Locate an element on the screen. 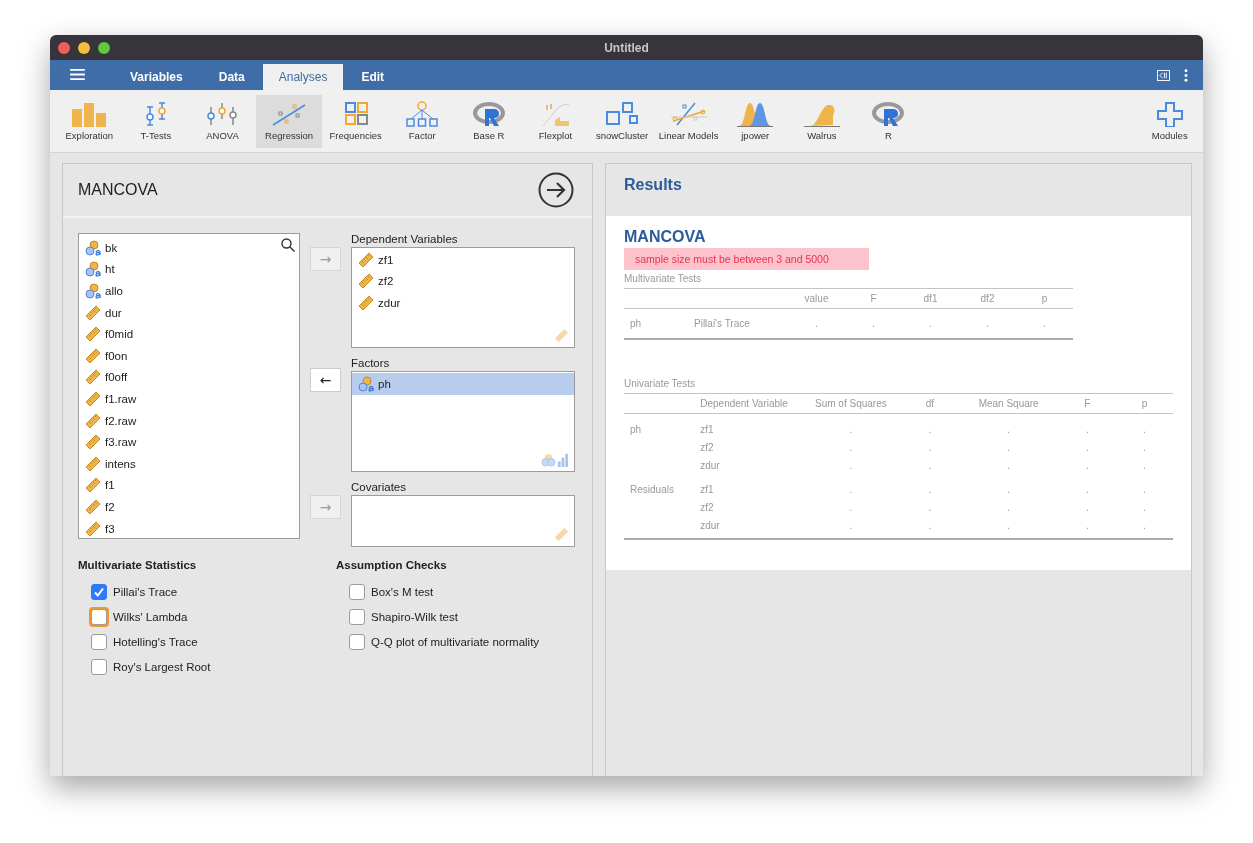 The image size is (1253, 843). checkbox-option: Shapiro-Wilk test is located at coordinates (441, 616).